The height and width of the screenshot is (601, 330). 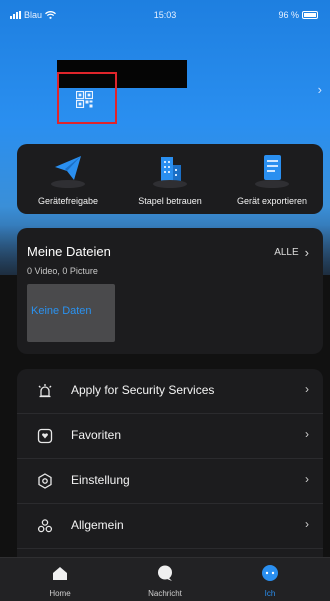 What do you see at coordinates (69, 251) in the screenshot?
I see `my-files-title: Meine Dateien` at bounding box center [69, 251].